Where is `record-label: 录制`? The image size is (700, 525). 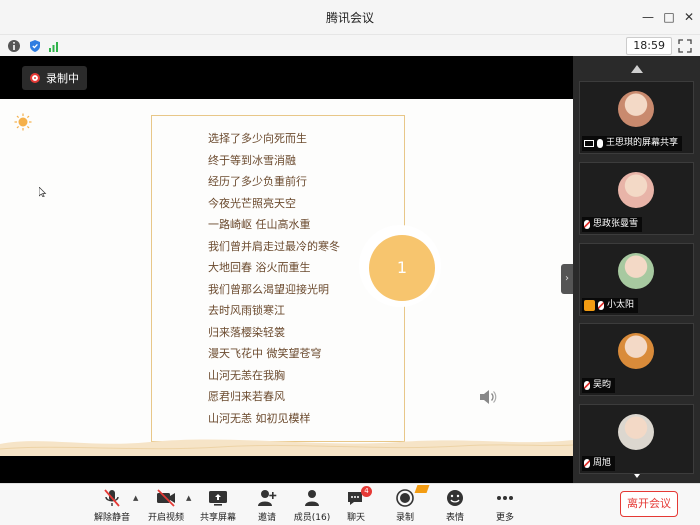 record-label: 录制 is located at coordinates (404, 518).